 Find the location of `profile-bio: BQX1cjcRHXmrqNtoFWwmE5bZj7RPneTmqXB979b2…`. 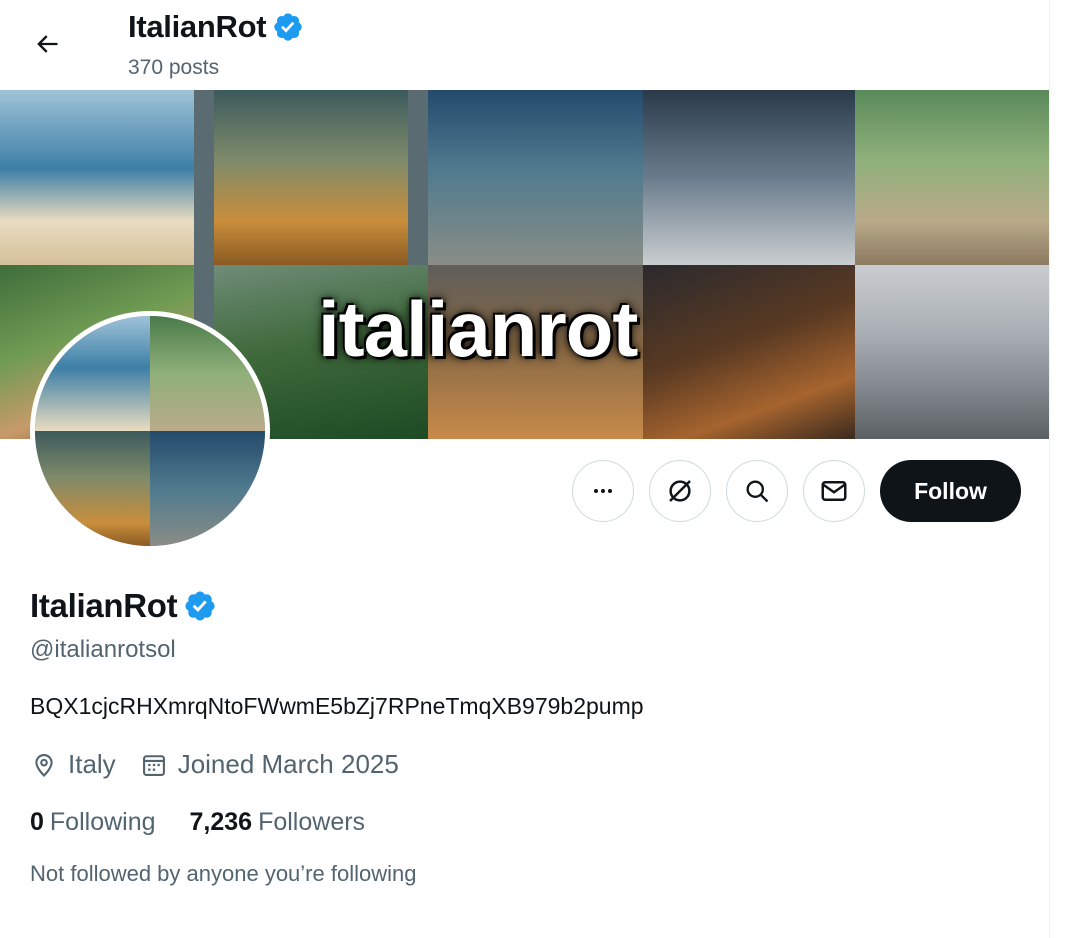

profile-bio: BQX1cjcRHXmrqNtoFWwmE5bZj7RPneTmqXB979b2… is located at coordinates (337, 706).